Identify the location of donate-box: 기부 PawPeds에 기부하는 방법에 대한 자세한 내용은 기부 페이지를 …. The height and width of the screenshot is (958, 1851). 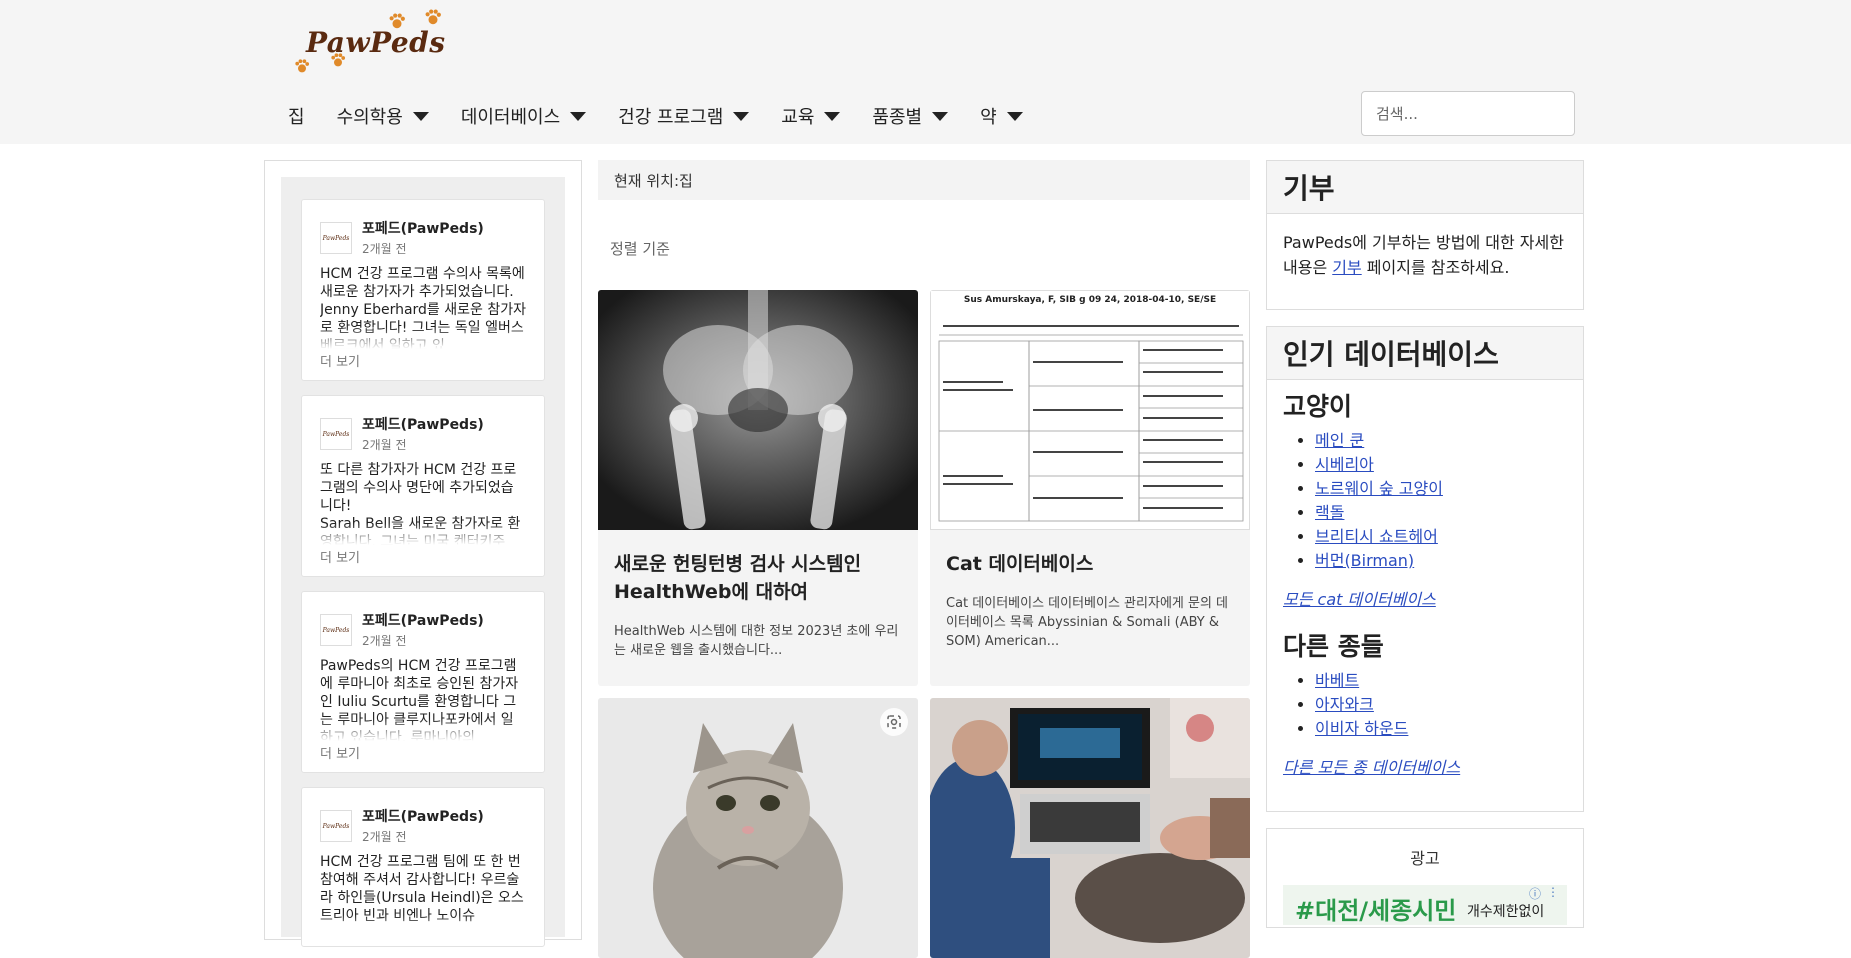
(1425, 235).